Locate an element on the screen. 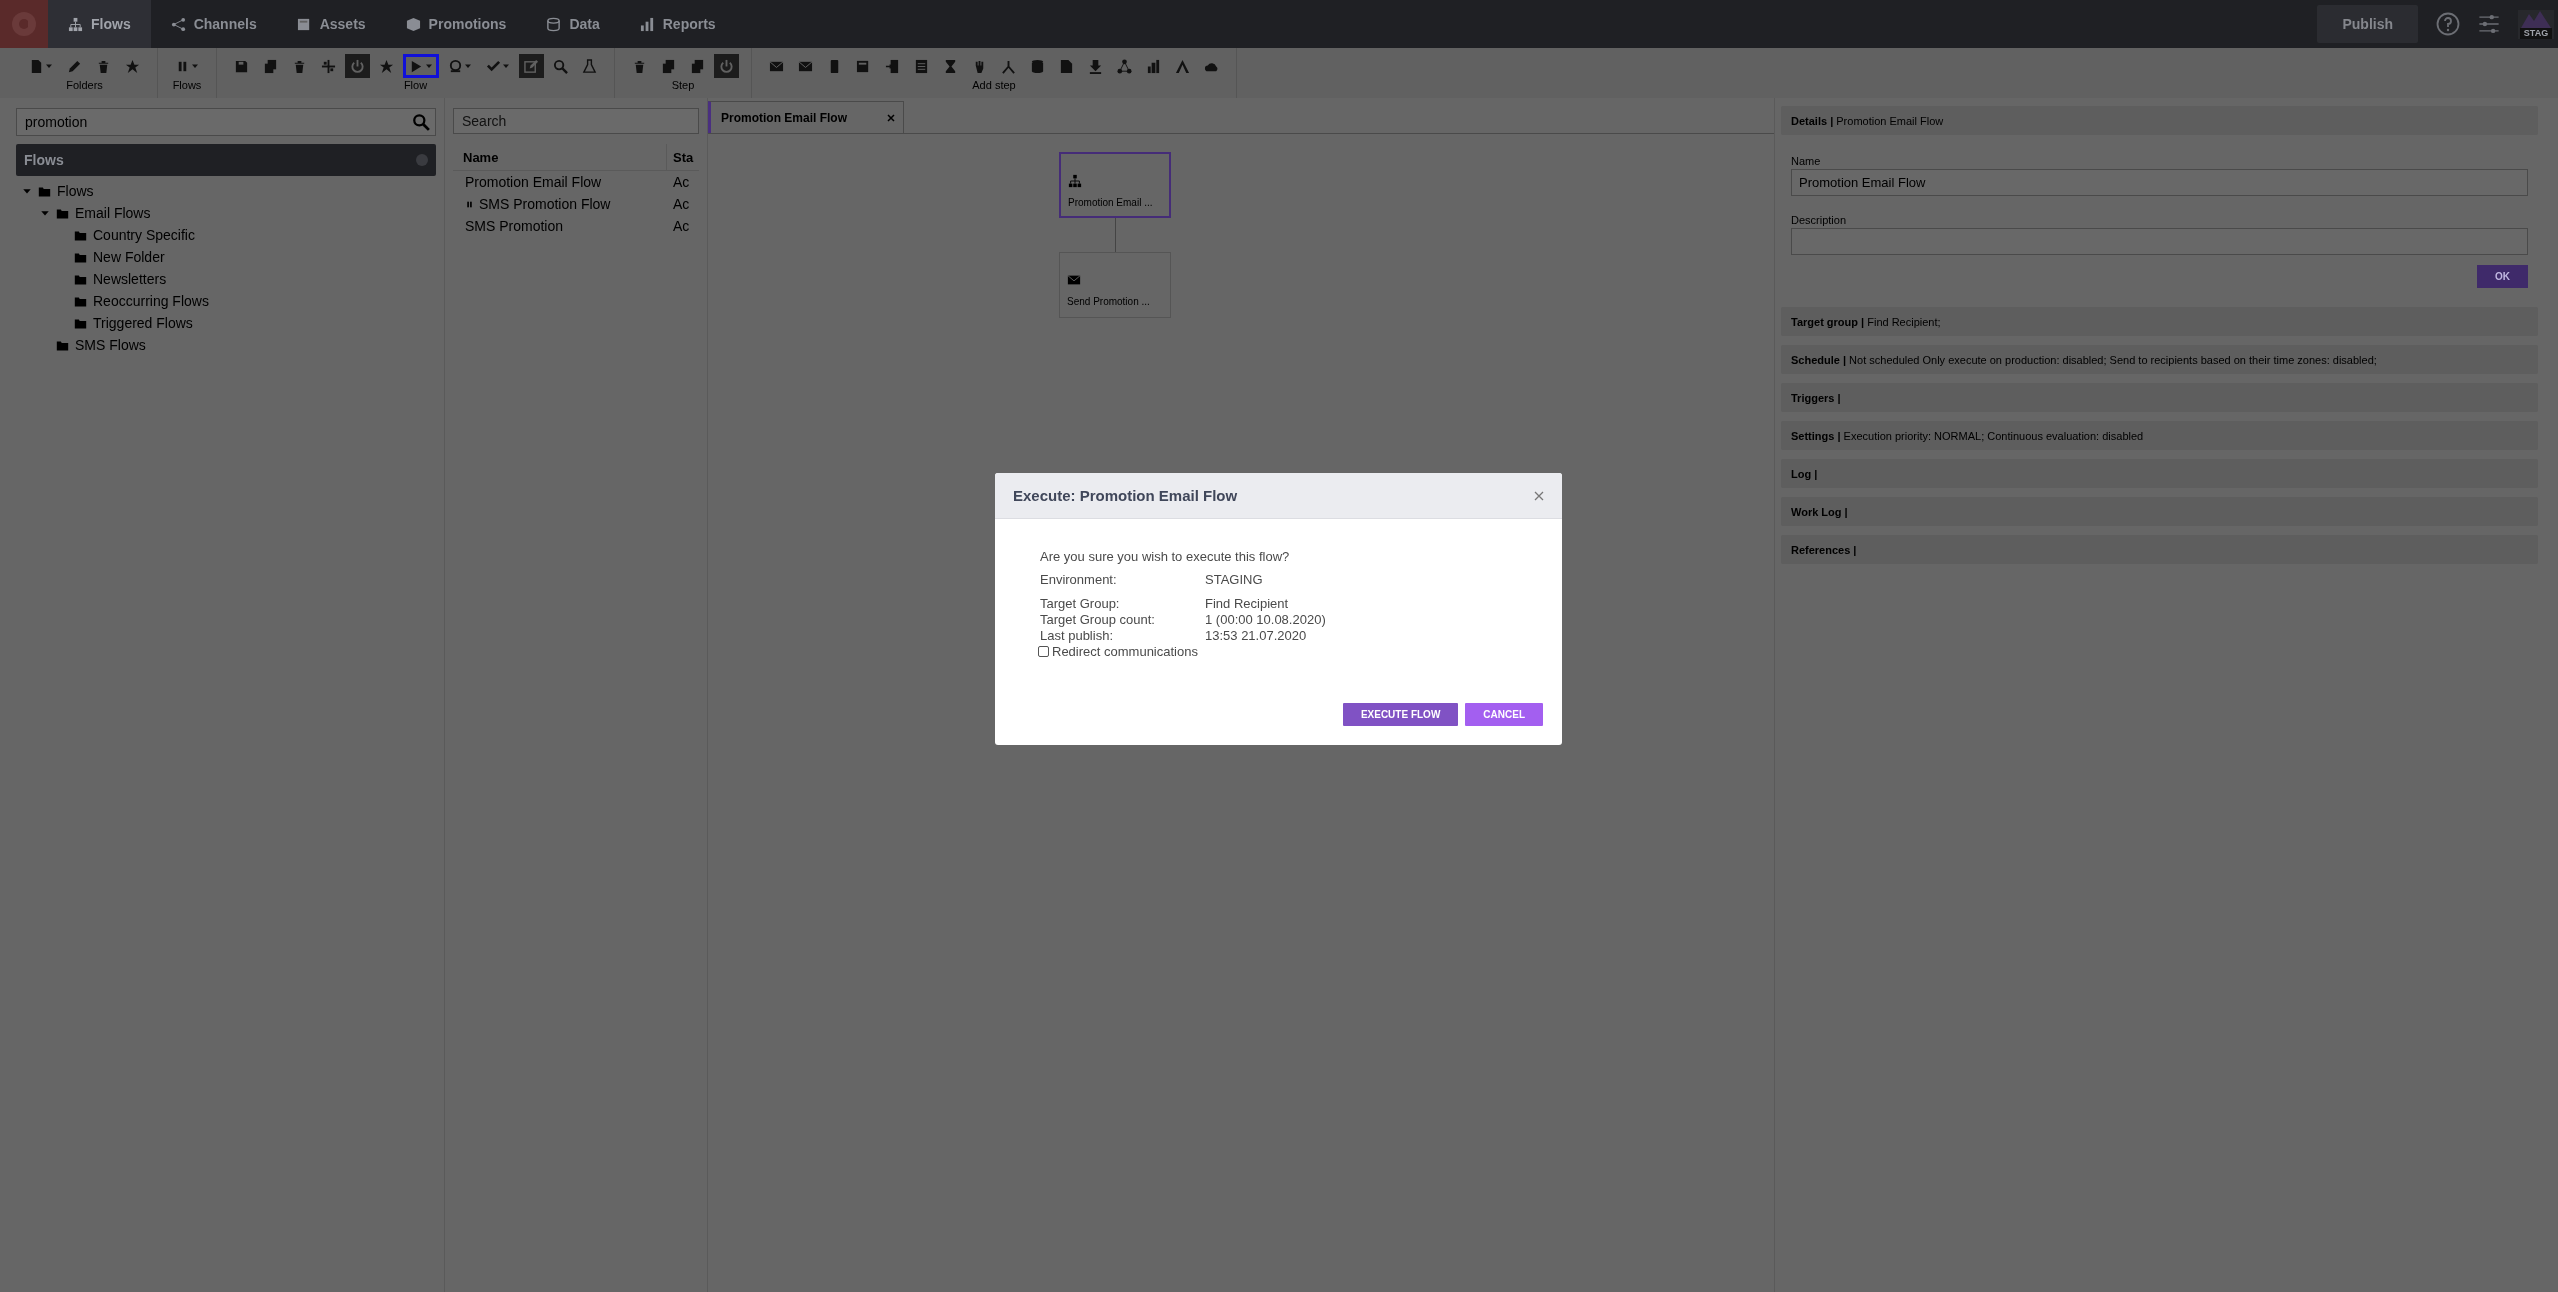 Image resolution: width=2558 pixels, height=1292 pixels. checkbox is located at coordinates (1043, 651).